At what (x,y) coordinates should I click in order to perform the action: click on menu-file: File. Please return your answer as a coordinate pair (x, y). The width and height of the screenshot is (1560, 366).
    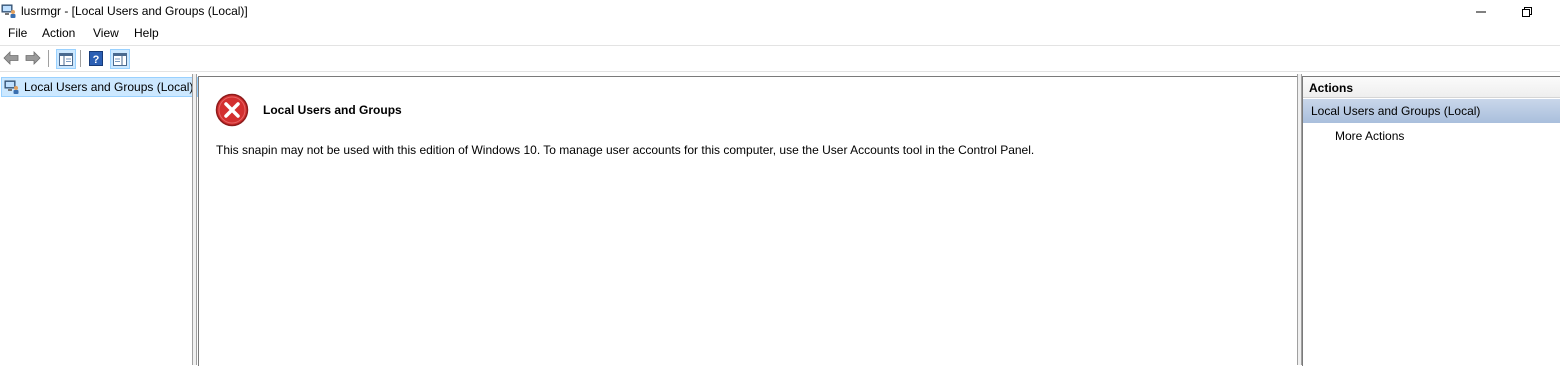
    Looking at the image, I should click on (17, 33).